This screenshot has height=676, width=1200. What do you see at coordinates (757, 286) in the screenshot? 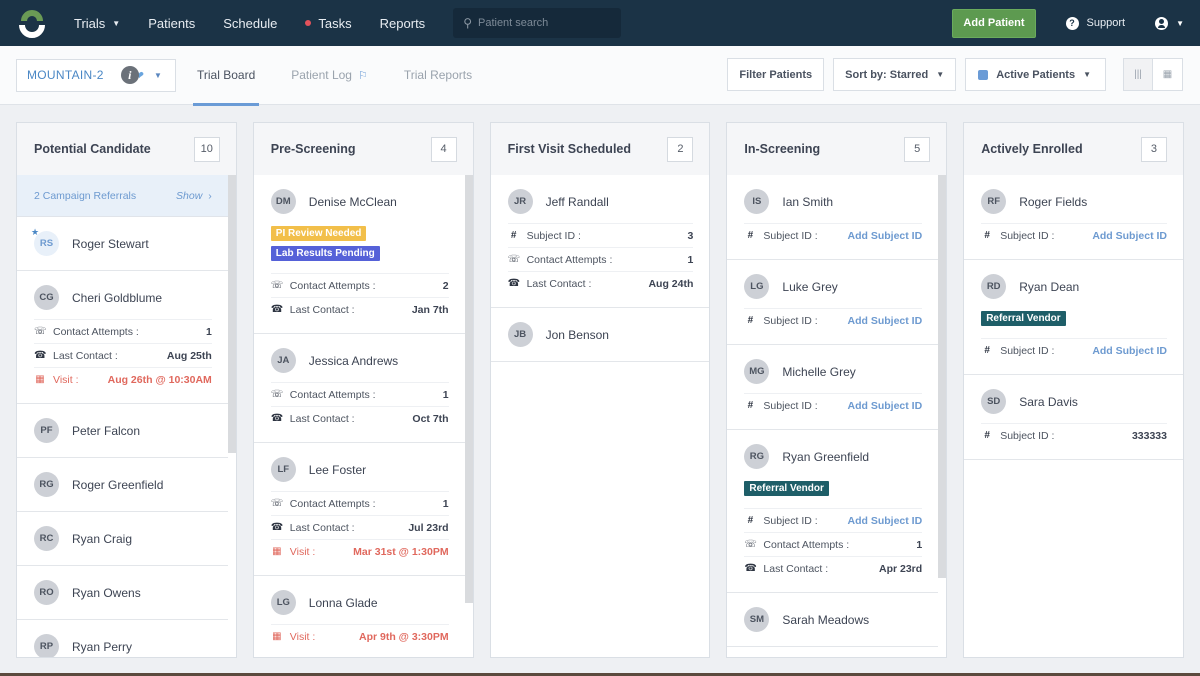
I see `avatar-initials: LG` at bounding box center [757, 286].